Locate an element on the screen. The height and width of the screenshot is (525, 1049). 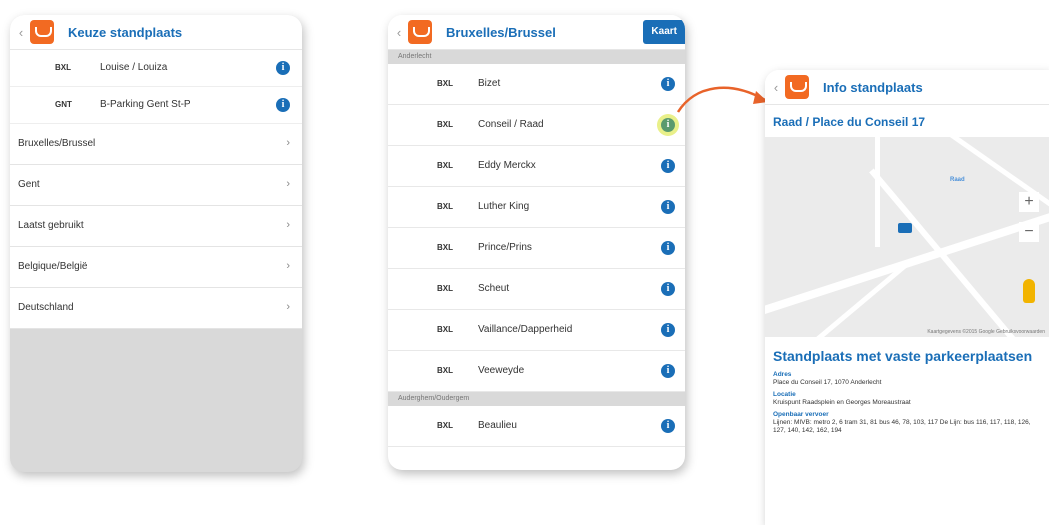
station-name: Conseil / Raad is located at coordinates (511, 124).